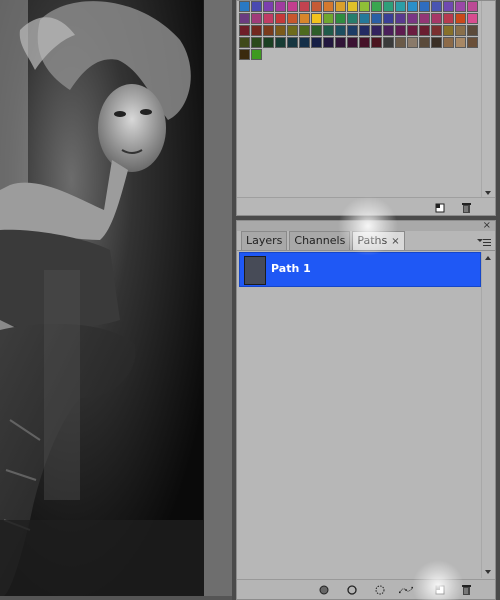 This screenshot has height=600, width=500. Describe the element at coordinates (264, 240) in the screenshot. I see `tab-layers: Layers` at that location.